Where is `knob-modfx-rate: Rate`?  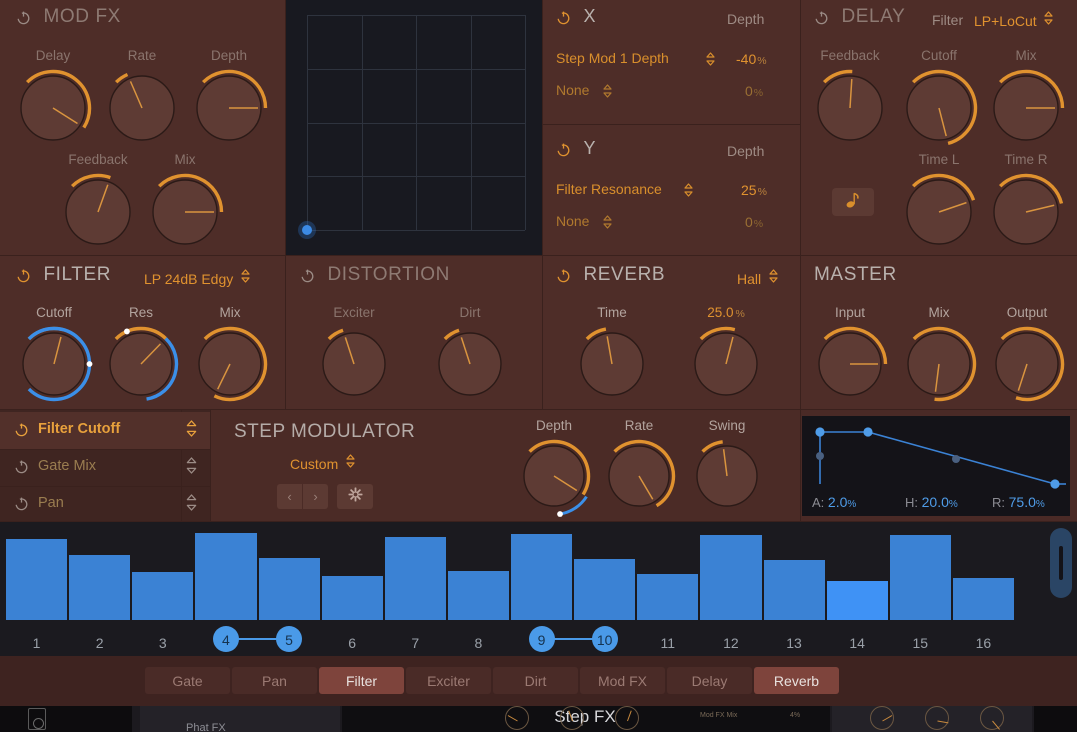 knob-modfx-rate: Rate is located at coordinates (142, 98).